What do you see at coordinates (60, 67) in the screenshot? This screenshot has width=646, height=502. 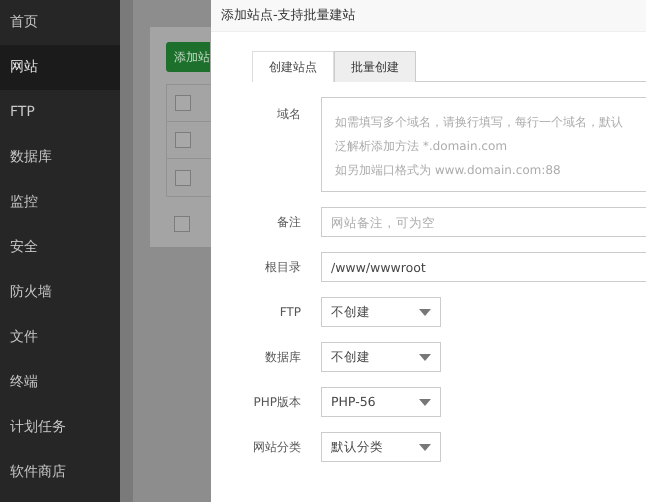 I see `sidebar-item: 网站` at bounding box center [60, 67].